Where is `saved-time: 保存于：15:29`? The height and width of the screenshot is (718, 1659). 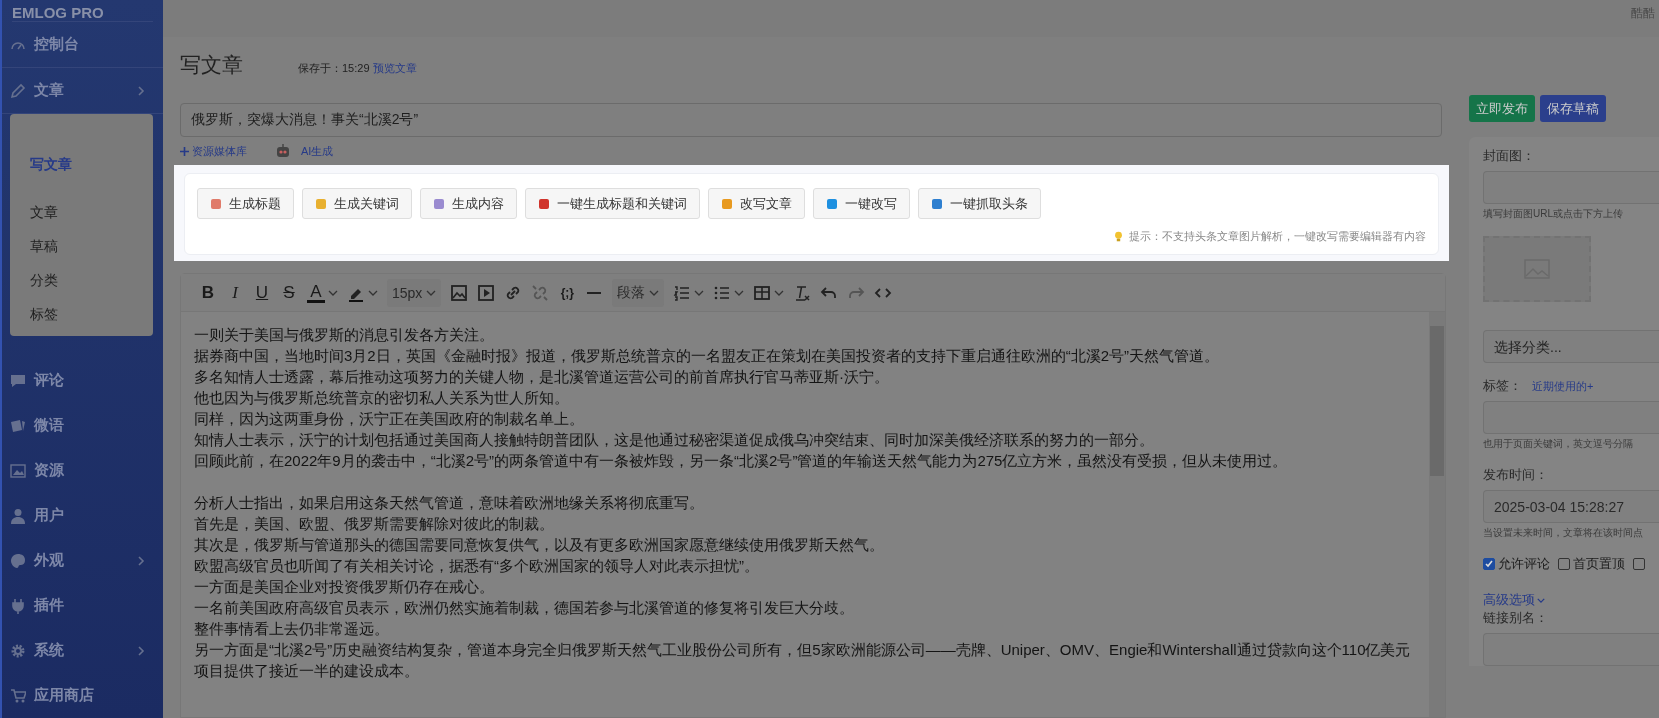 saved-time: 保存于：15:29 is located at coordinates (334, 68).